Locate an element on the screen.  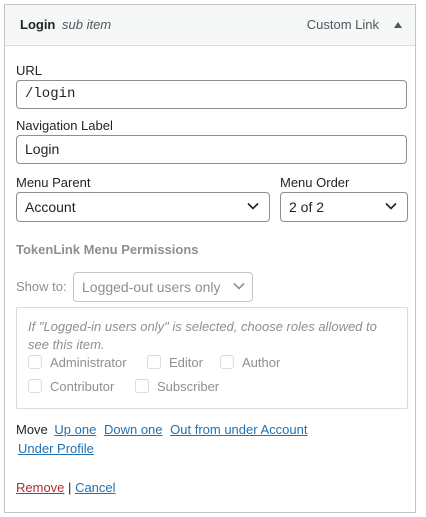
subscriber-checkbox is located at coordinates (142, 386).